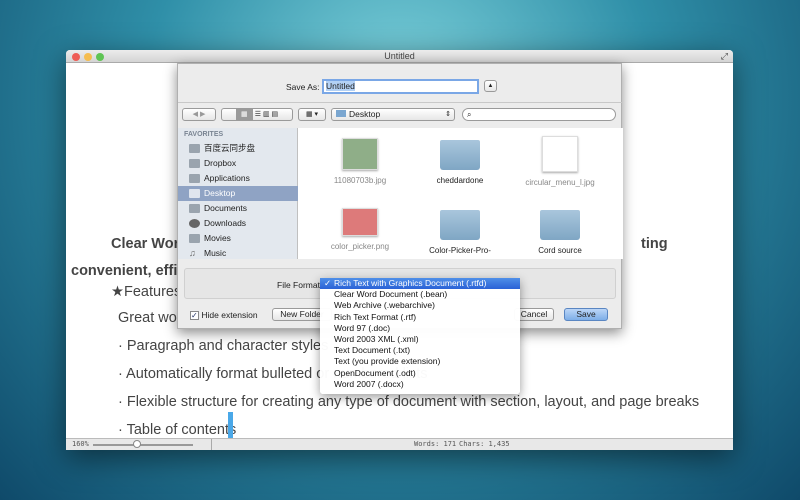 The image size is (800, 500). What do you see at coordinates (177, 430) in the screenshot?
I see `doc-line: · Table of contents` at bounding box center [177, 430].